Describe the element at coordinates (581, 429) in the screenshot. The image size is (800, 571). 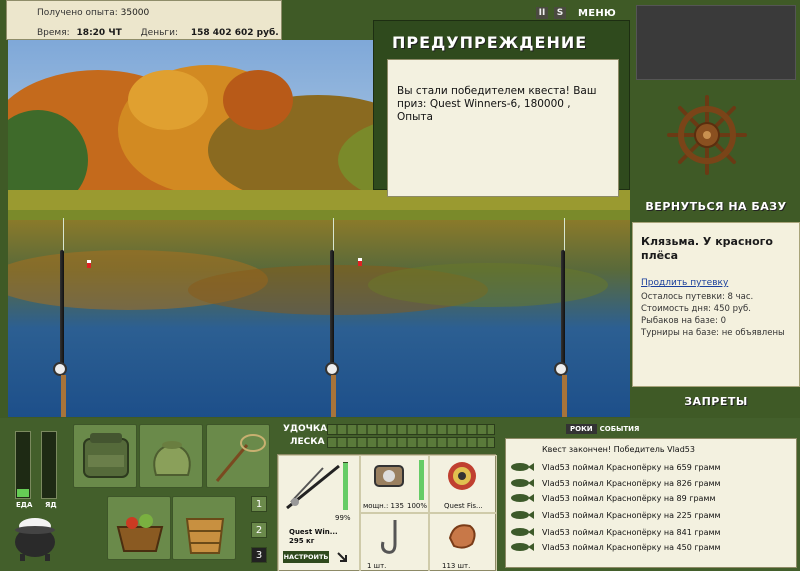
I see `tab-roki: РОКИ` at that location.